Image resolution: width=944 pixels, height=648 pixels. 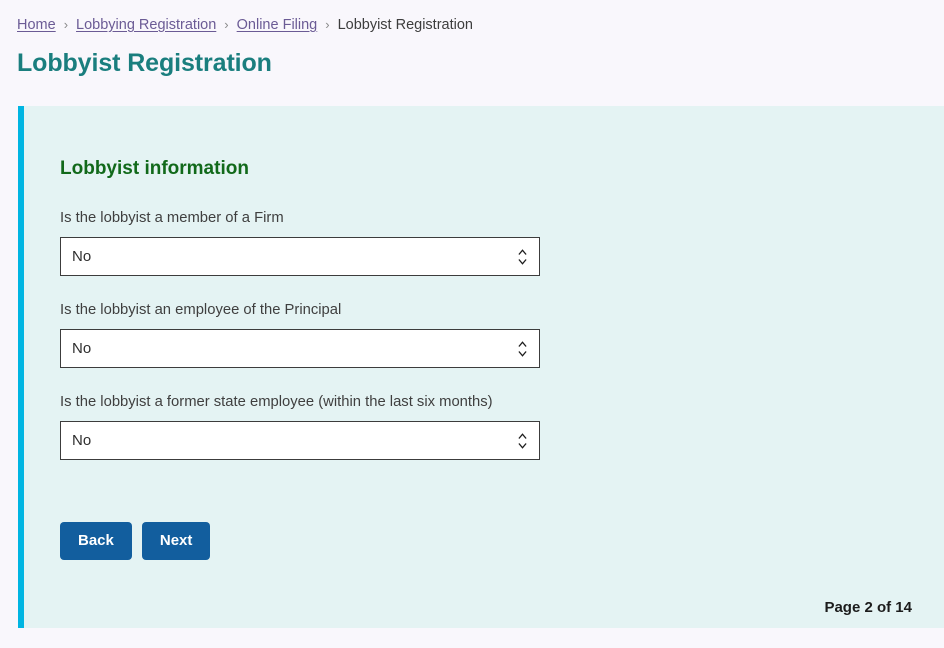 I want to click on select-member-of-firm: No, so click(x=300, y=256).